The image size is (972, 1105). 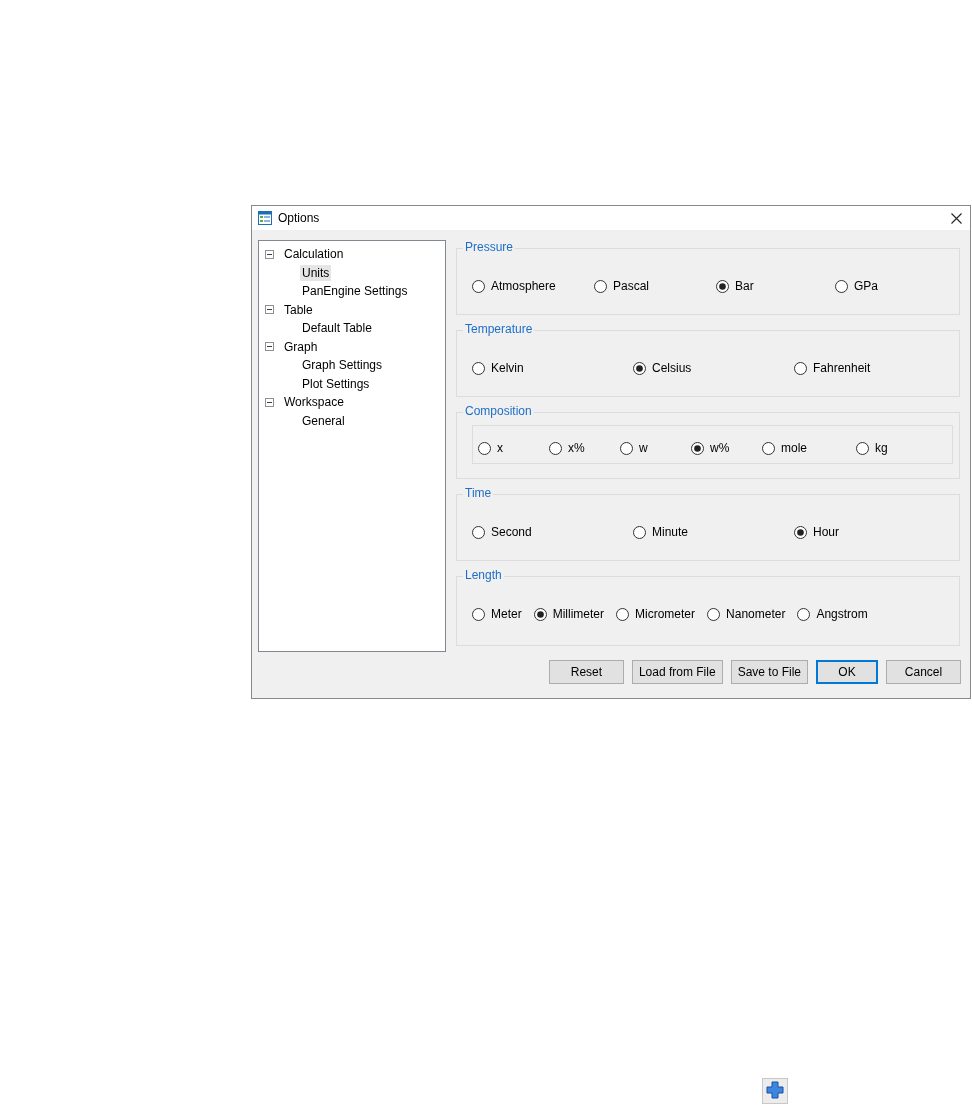 I want to click on list-window-icon, so click(x=265, y=218).